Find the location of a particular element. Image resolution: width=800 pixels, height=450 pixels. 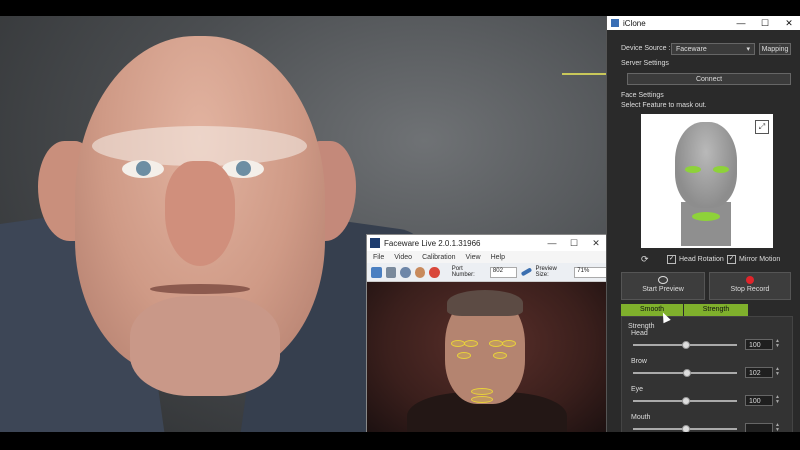

slider-label-head: Head is located at coordinates (639, 333).